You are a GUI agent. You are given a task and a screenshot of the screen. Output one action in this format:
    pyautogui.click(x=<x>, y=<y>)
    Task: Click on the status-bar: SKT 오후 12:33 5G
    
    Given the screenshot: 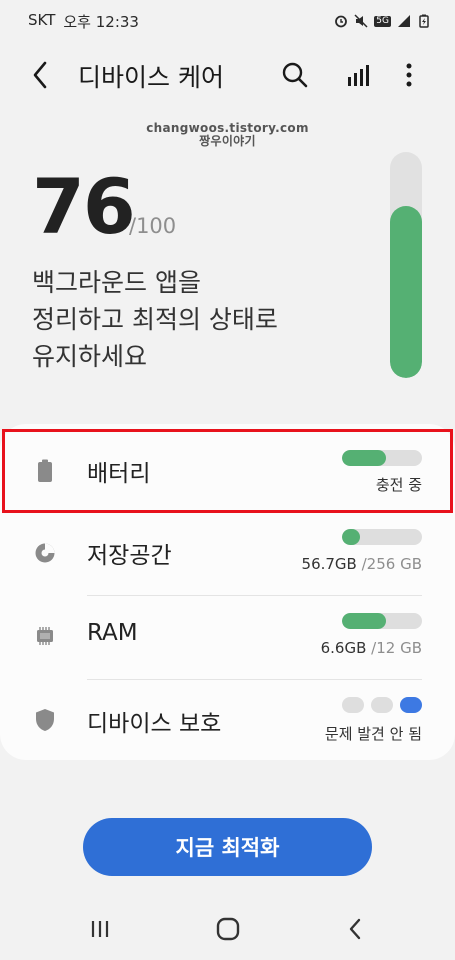 What is the action you would take?
    pyautogui.click(x=227, y=21)
    